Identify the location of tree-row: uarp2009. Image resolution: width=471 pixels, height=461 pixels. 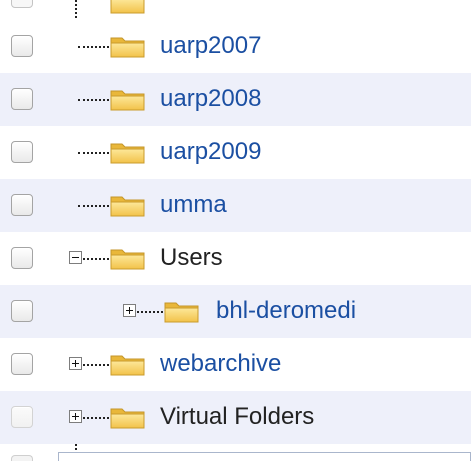
(235, 152).